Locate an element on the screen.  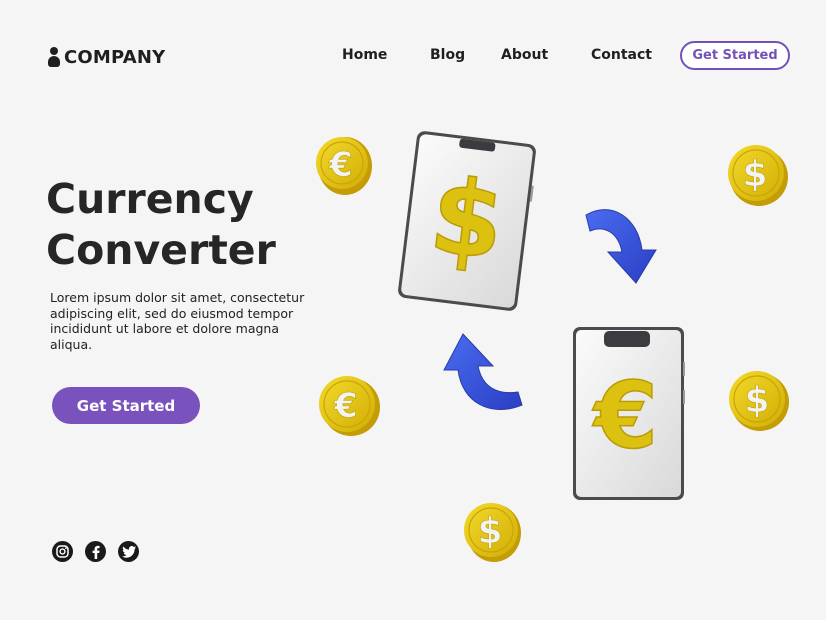
phone-dollar-symbol: $ is located at coordinates (467, 219).